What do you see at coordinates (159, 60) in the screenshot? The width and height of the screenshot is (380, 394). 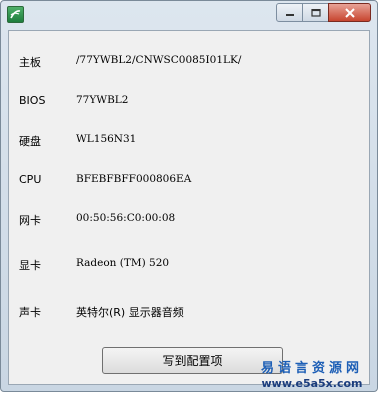 I see `info-value: /77YWBL2/CNWSC0085I01LK/` at bounding box center [159, 60].